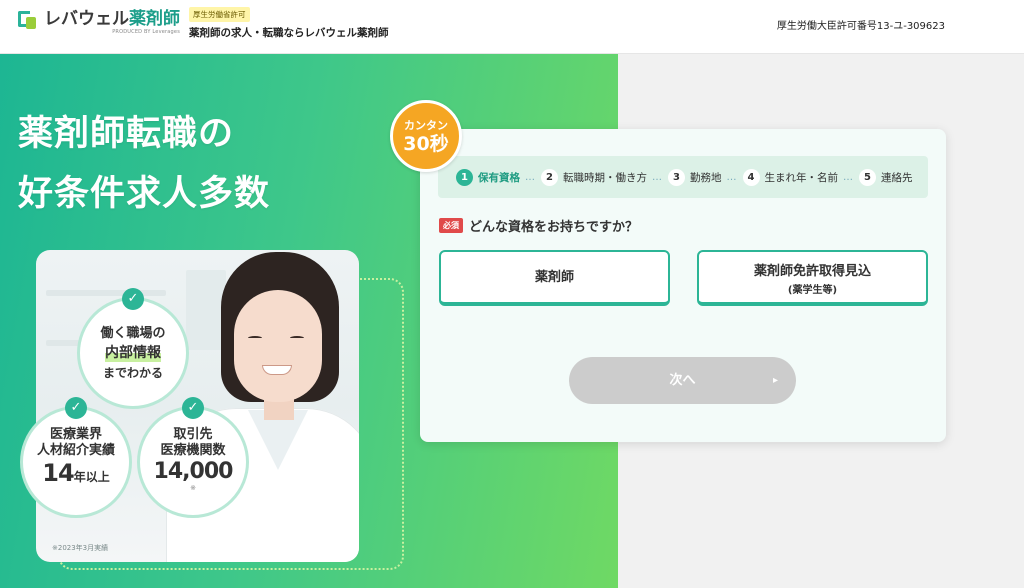  Describe the element at coordinates (193, 457) in the screenshot. I see `badge-client-count: ✓ 取引先 医療機関数 14,000 ※` at that location.